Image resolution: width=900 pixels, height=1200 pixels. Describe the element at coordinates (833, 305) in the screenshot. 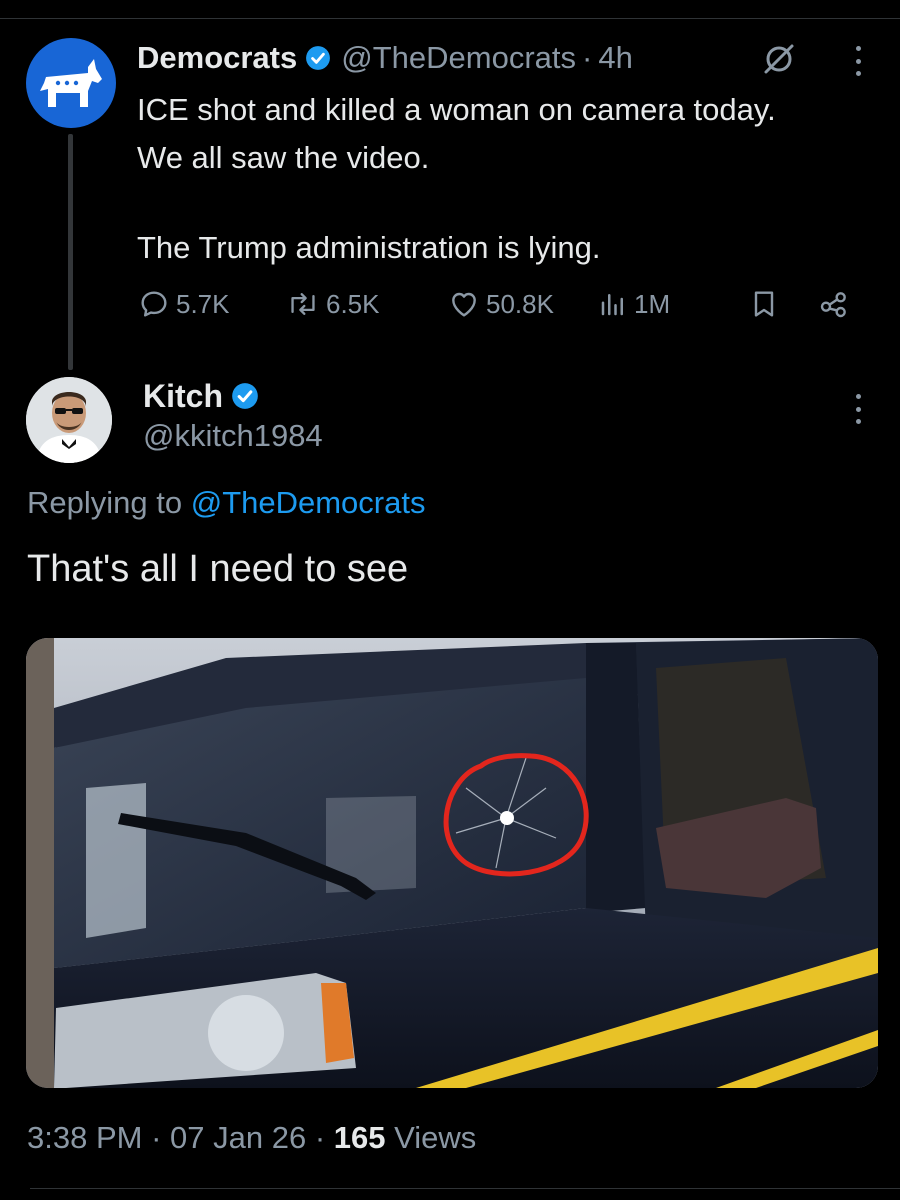

I see `share-icon` at that location.